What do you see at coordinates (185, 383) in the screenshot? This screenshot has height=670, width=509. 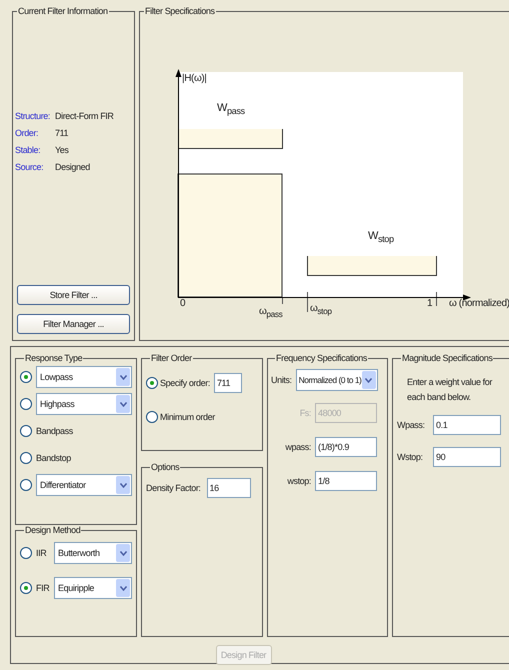 I see `radio-label: Specify order:` at bounding box center [185, 383].